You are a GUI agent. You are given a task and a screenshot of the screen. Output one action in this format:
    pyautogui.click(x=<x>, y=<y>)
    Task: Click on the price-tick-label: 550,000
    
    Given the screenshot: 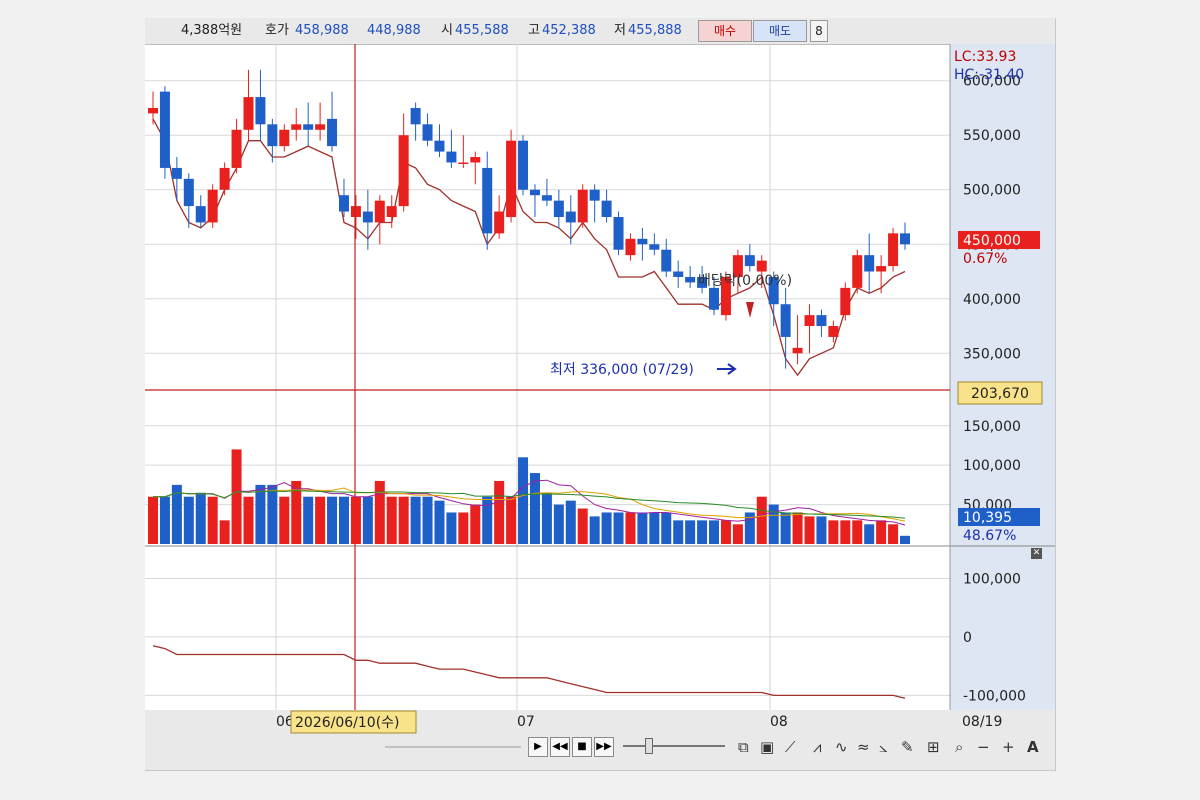 What is the action you would take?
    pyautogui.click(x=992, y=136)
    